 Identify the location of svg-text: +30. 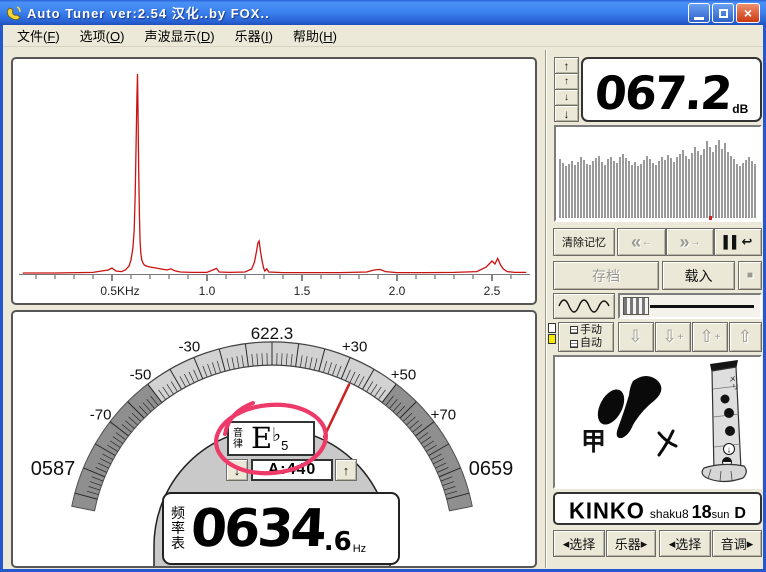
(354, 346).